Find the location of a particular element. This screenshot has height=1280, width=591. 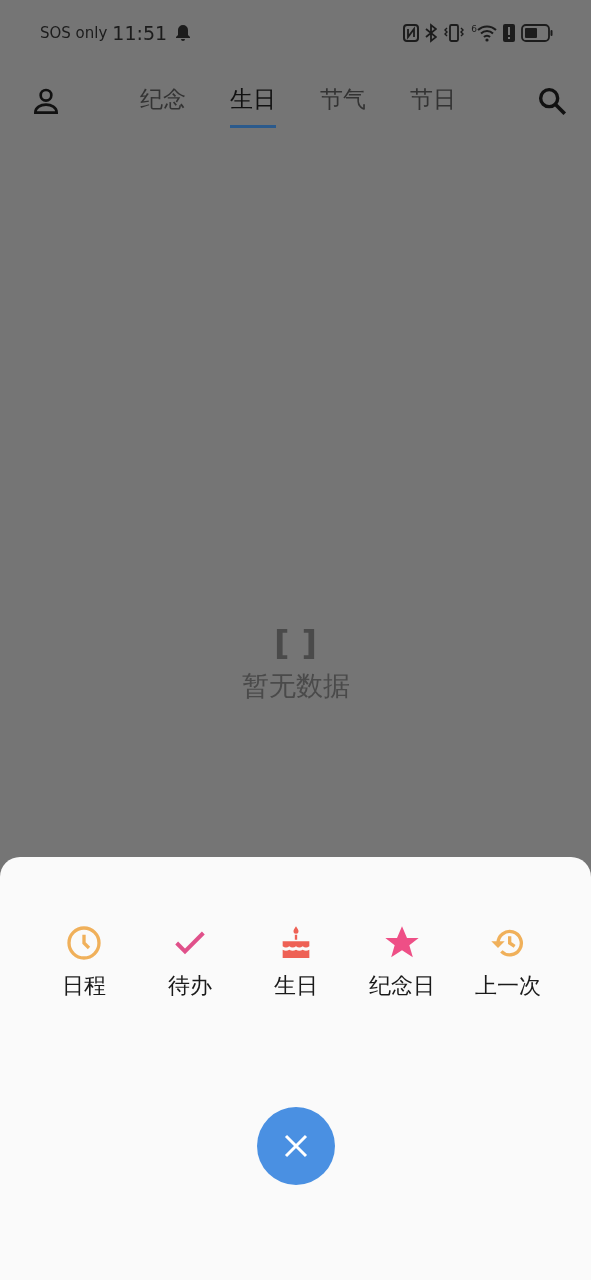

close-icon is located at coordinates (295, 1146).